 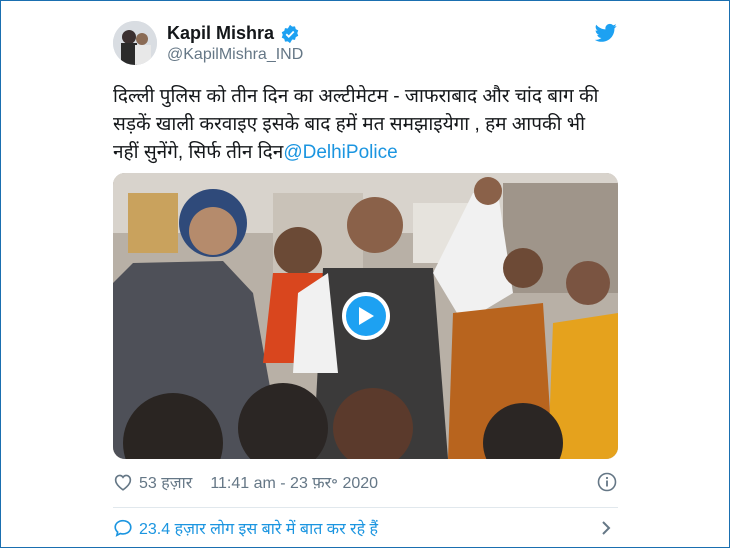 I want to click on verified-badge-icon, so click(x=290, y=33).